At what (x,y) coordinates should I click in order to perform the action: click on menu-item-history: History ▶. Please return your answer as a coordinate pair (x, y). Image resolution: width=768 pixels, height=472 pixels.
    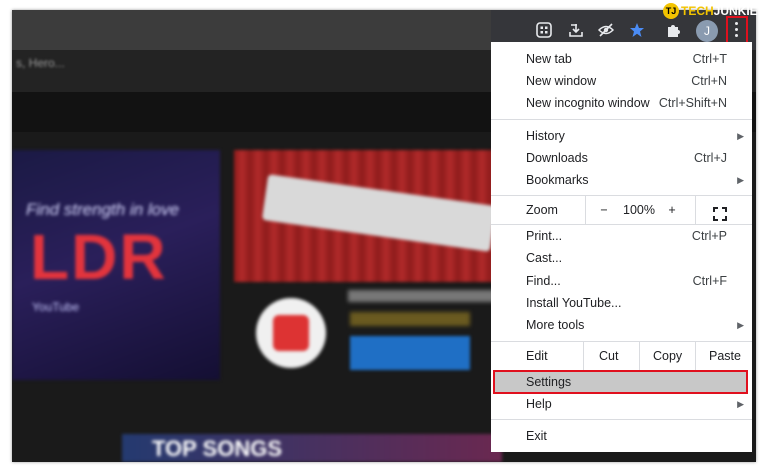
    Looking at the image, I should click on (621, 136).